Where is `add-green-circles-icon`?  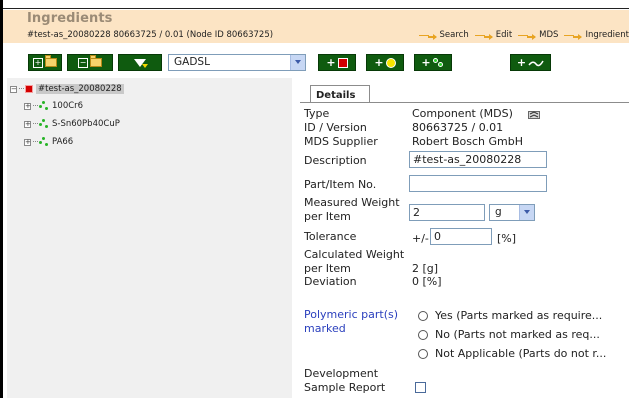 add-green-circles-icon is located at coordinates (438, 62).